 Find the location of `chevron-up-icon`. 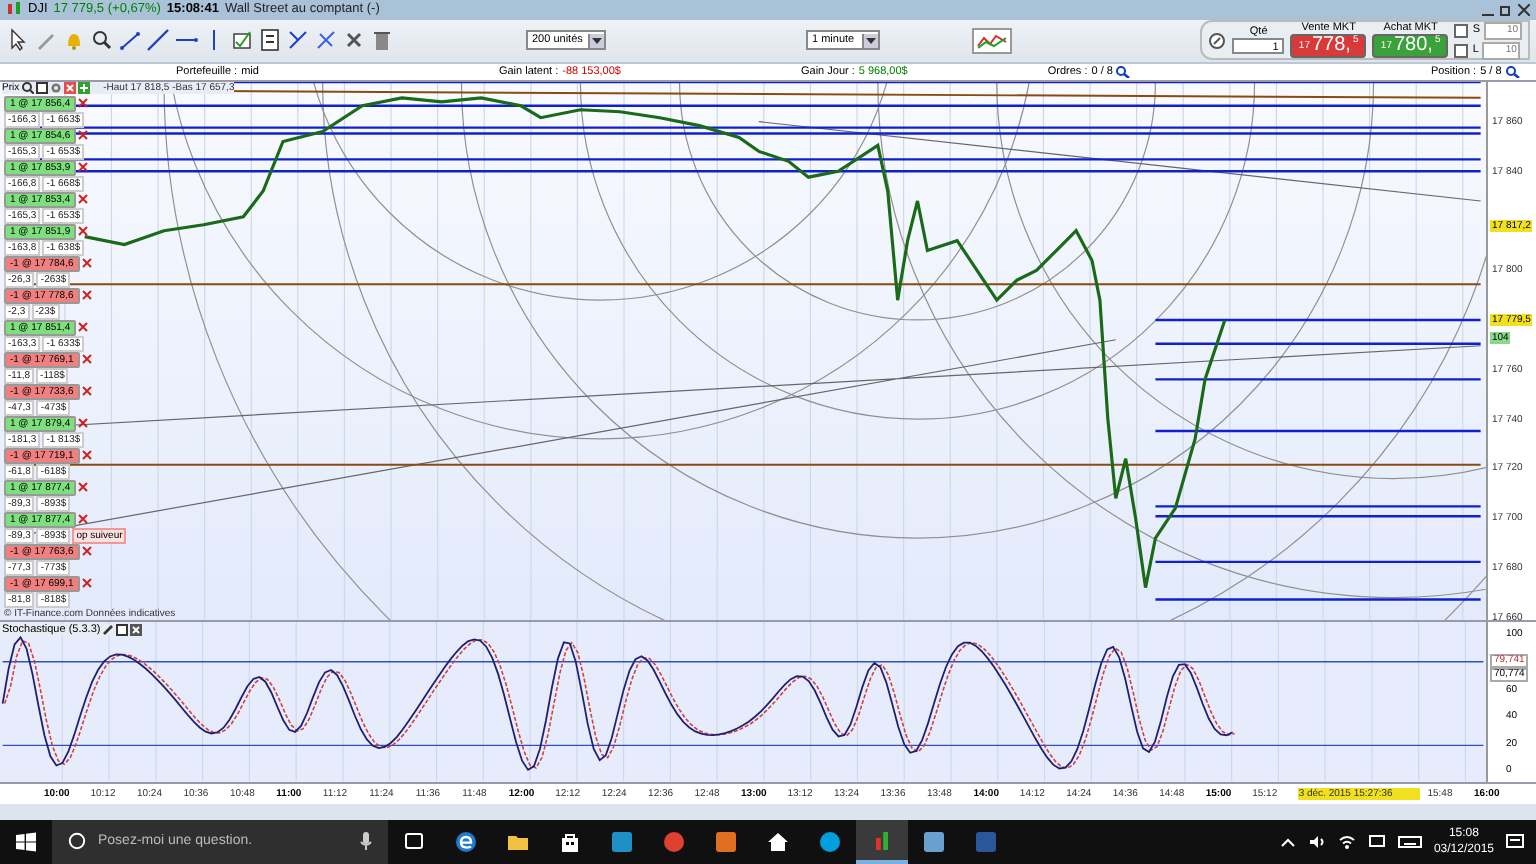

chevron-up-icon is located at coordinates (1287, 841).